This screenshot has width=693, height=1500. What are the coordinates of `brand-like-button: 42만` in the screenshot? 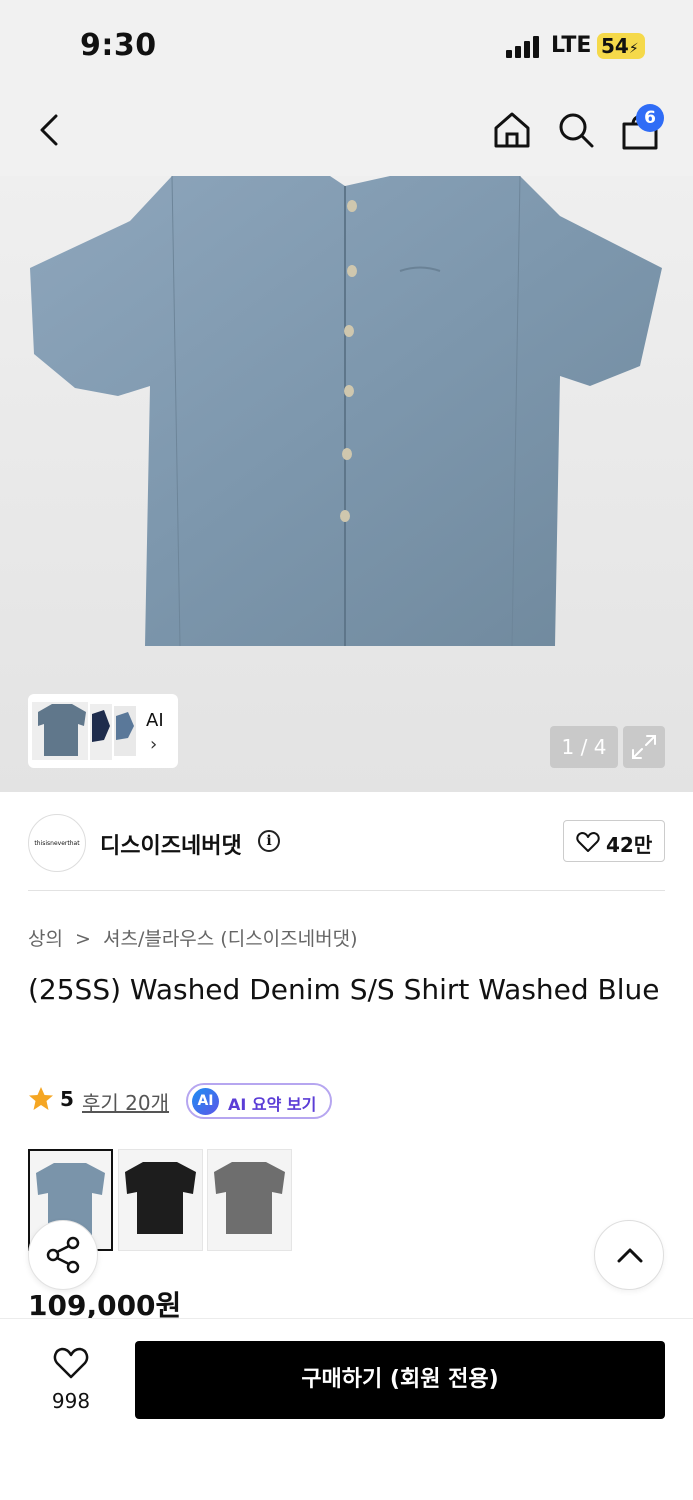 It's located at (614, 841).